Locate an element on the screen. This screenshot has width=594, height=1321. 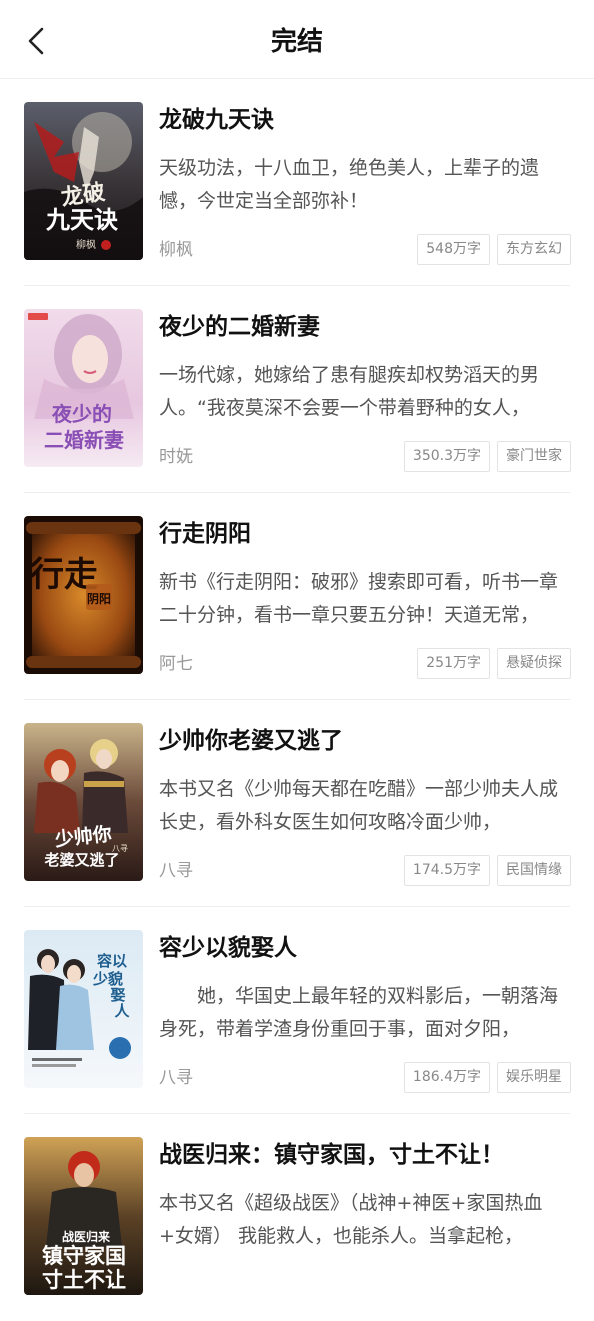
book-cover: 夜少的 二婚新妻 is located at coordinates (83, 388).